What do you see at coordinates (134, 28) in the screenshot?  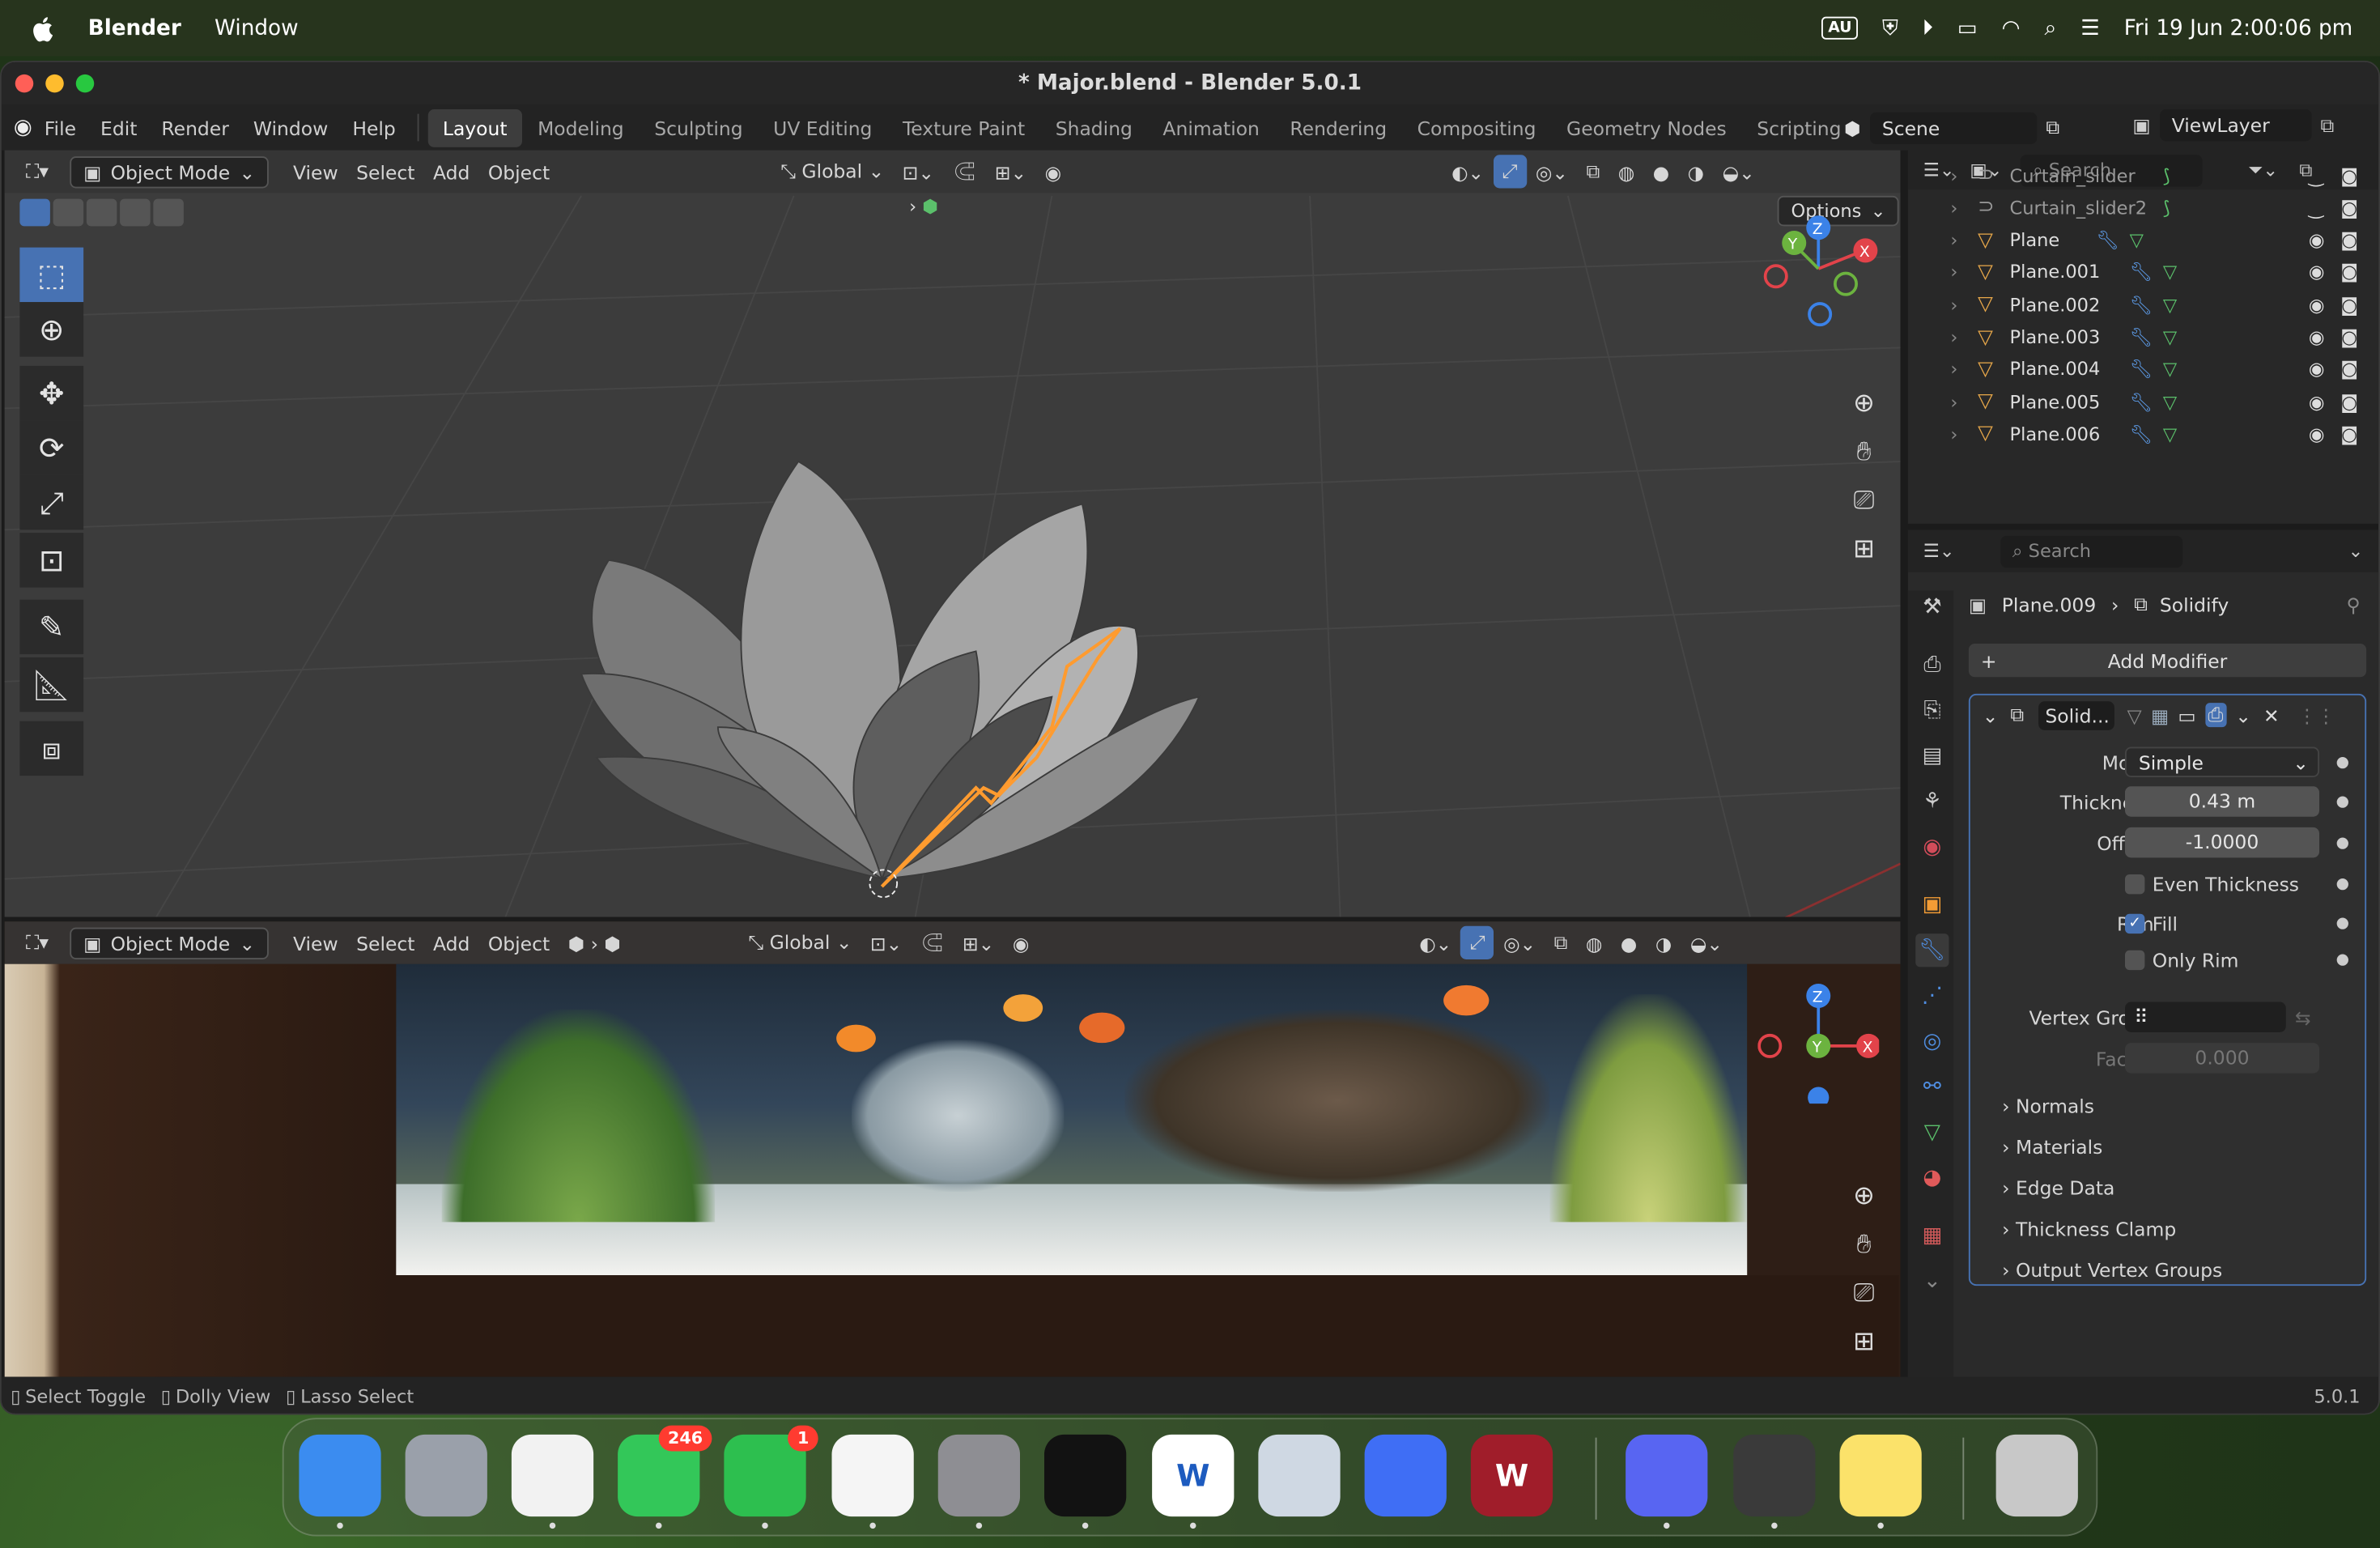 I see `active-app-name: Blender` at bounding box center [134, 28].